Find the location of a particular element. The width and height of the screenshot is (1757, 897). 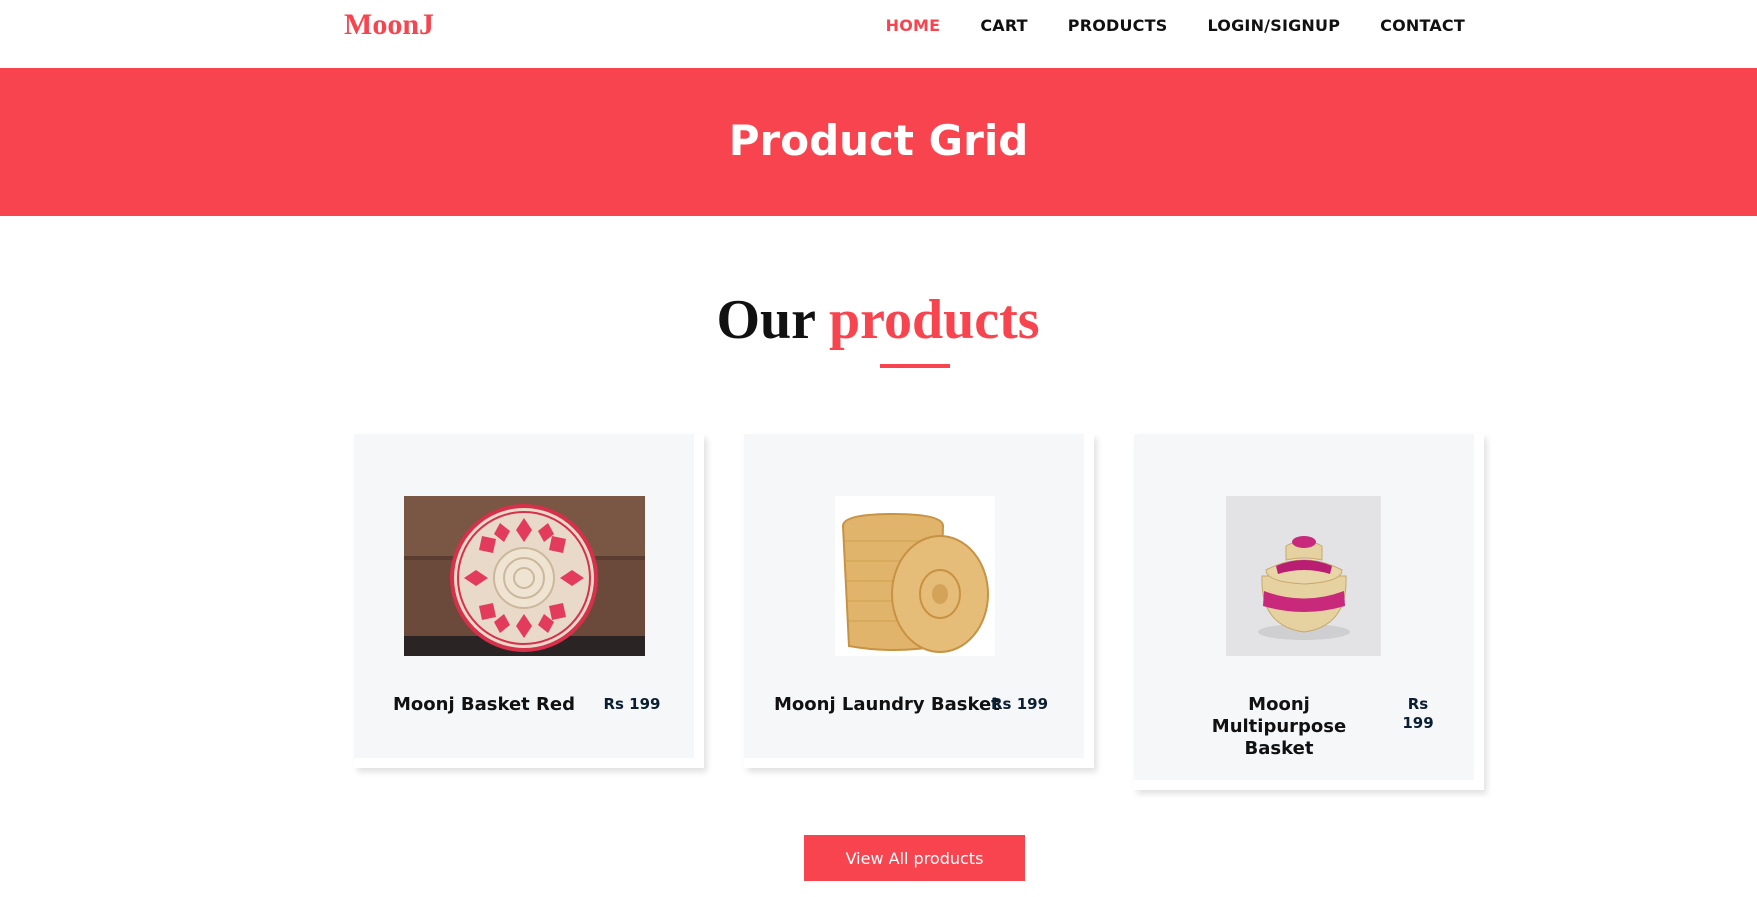

product-card: Moonj Laundry Basket Rs 199 is located at coordinates (919, 601).